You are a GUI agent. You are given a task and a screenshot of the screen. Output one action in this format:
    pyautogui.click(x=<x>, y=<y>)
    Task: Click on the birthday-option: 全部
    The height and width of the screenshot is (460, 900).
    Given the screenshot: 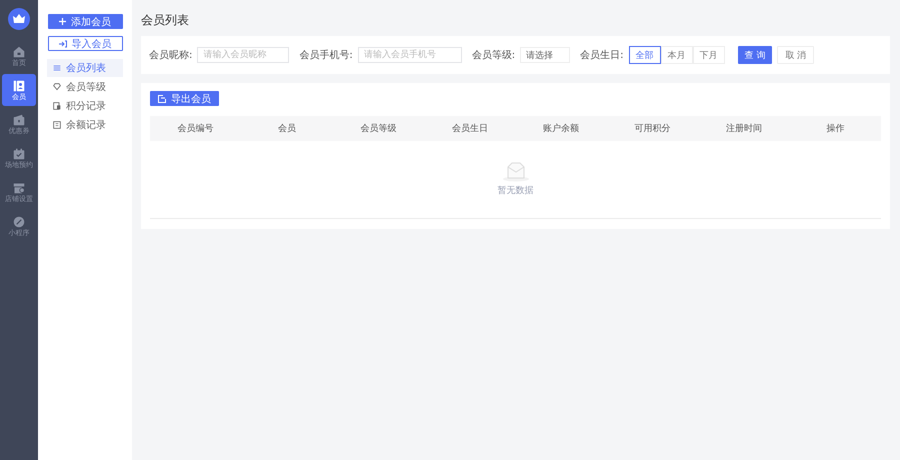 What is the action you would take?
    pyautogui.click(x=644, y=55)
    